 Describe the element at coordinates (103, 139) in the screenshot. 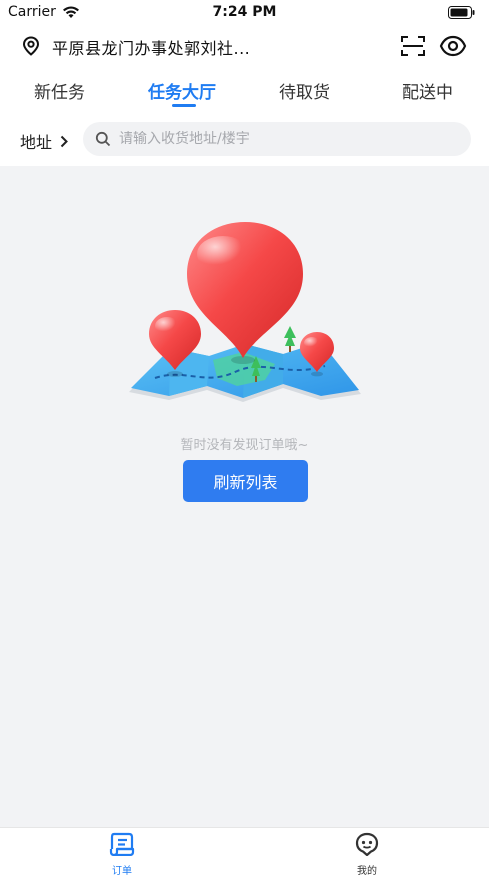

I see `search-icon` at that location.